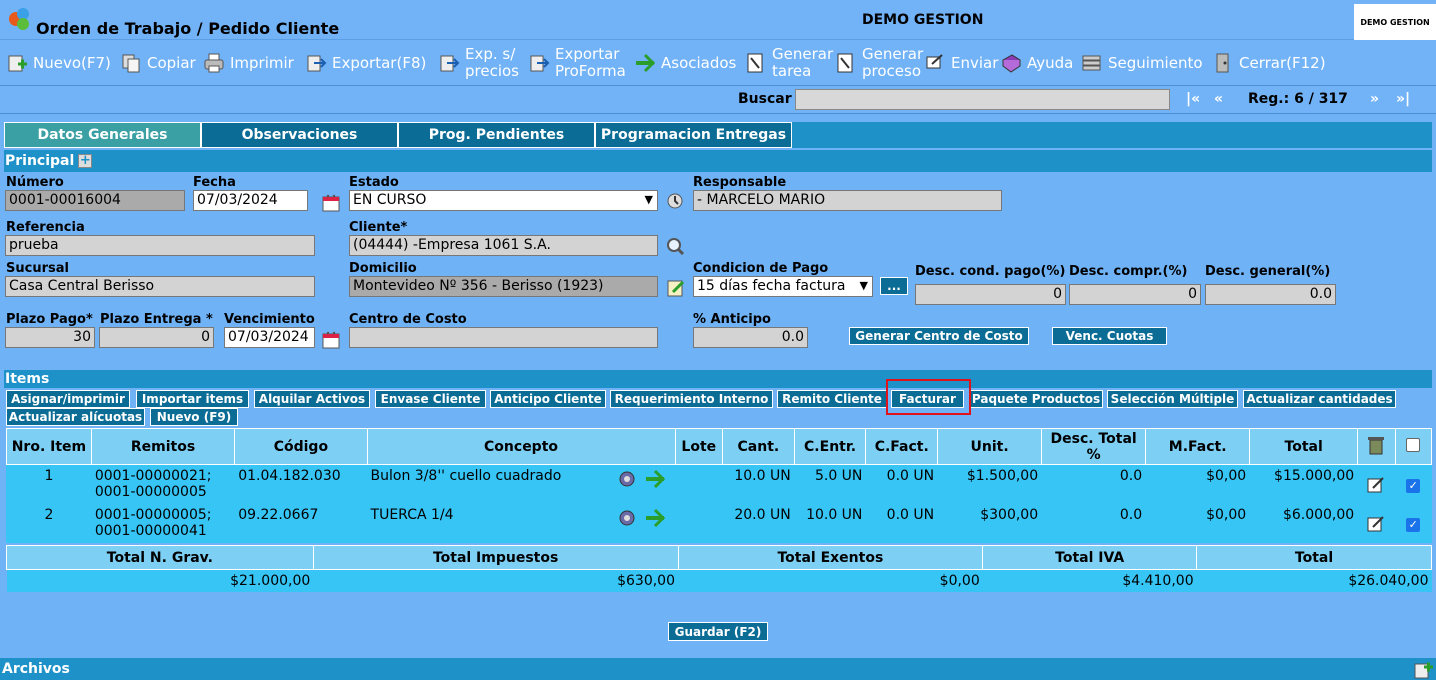  Describe the element at coordinates (269, 337) in the screenshot. I see `vencimiento-field: 07/03/2024` at that location.